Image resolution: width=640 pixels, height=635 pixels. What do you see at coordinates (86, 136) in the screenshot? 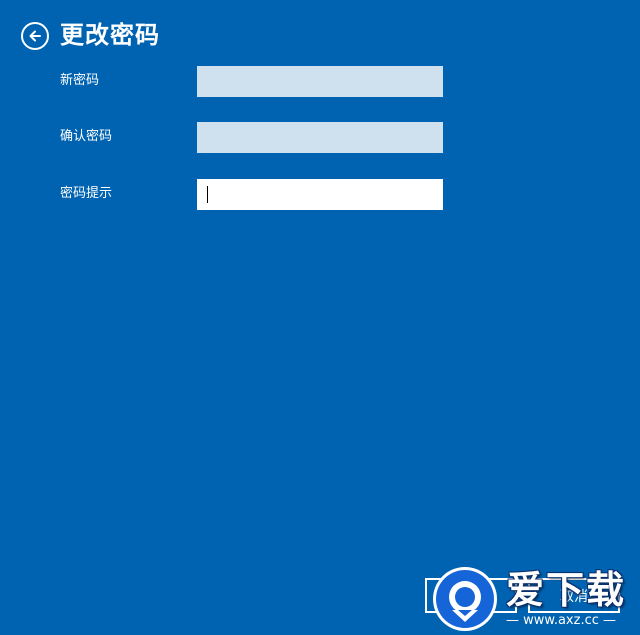
I see `confirm-password-label: 确认密码` at bounding box center [86, 136].